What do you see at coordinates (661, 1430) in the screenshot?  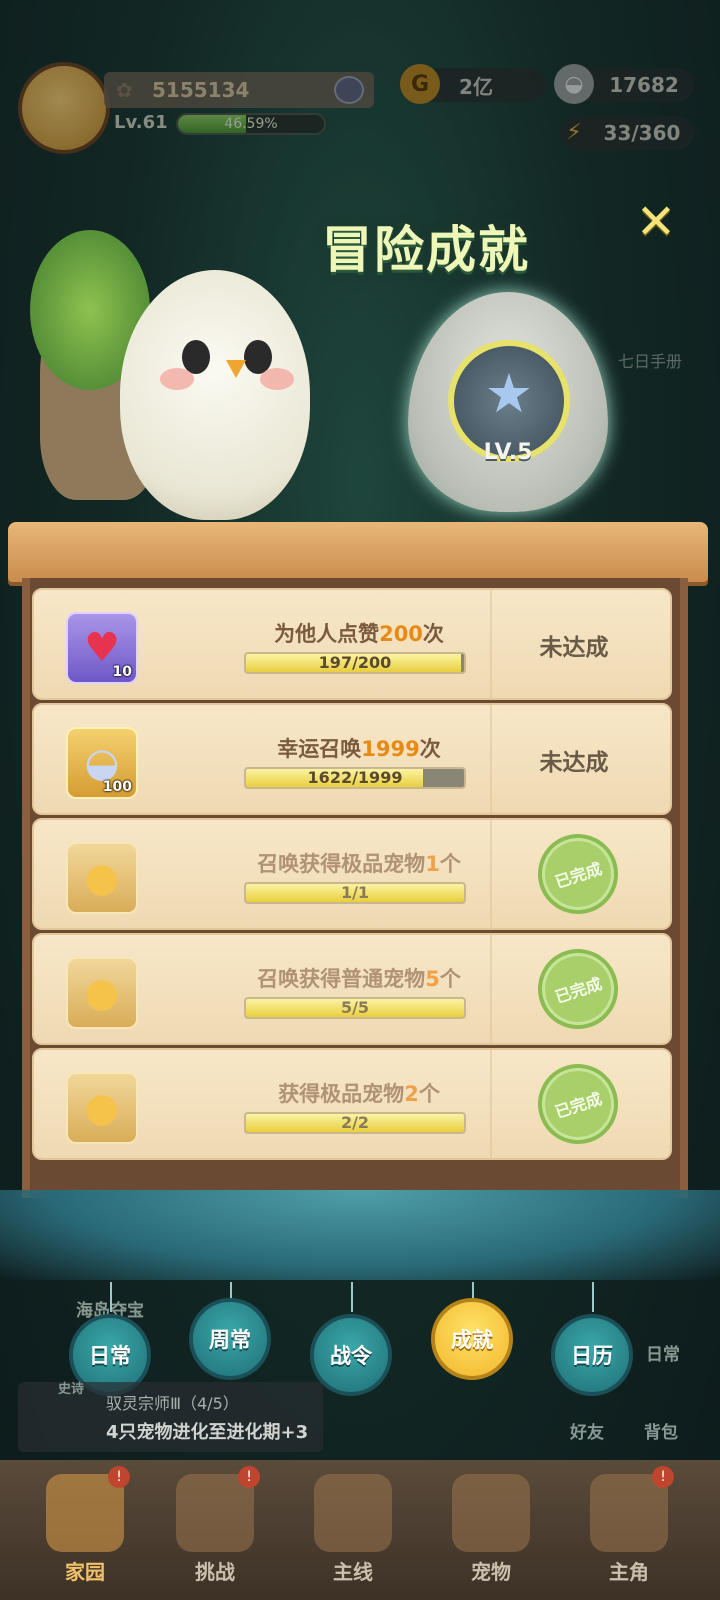 I see `bag-label: 背包` at bounding box center [661, 1430].